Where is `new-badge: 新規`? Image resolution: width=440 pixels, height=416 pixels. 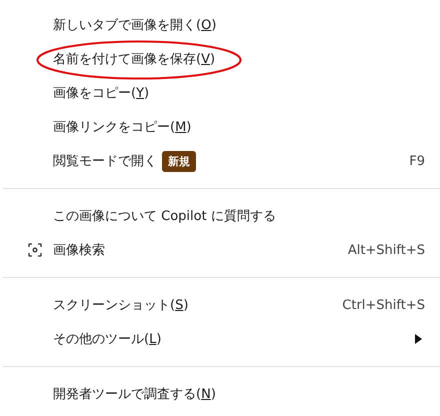
new-badge: 新規 is located at coordinates (179, 161).